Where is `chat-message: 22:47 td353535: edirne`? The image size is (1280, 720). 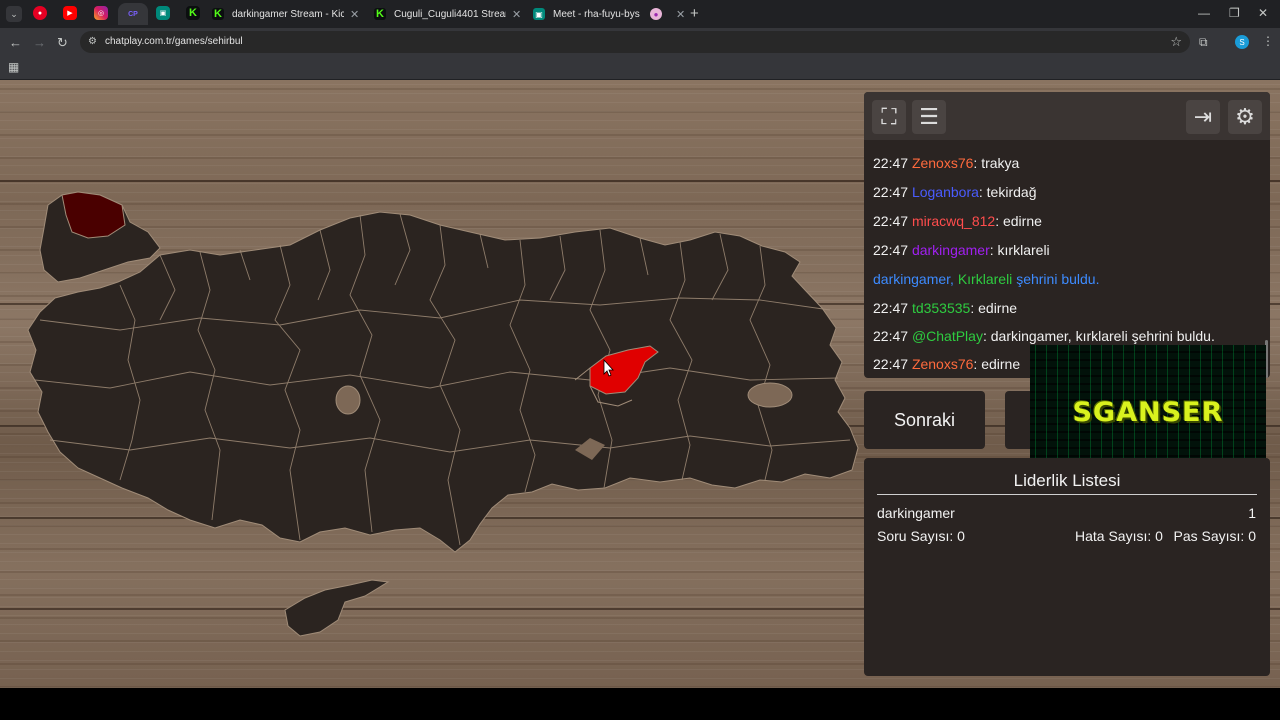
chat-message: 22:47 td353535: edirne is located at coordinates (945, 308).